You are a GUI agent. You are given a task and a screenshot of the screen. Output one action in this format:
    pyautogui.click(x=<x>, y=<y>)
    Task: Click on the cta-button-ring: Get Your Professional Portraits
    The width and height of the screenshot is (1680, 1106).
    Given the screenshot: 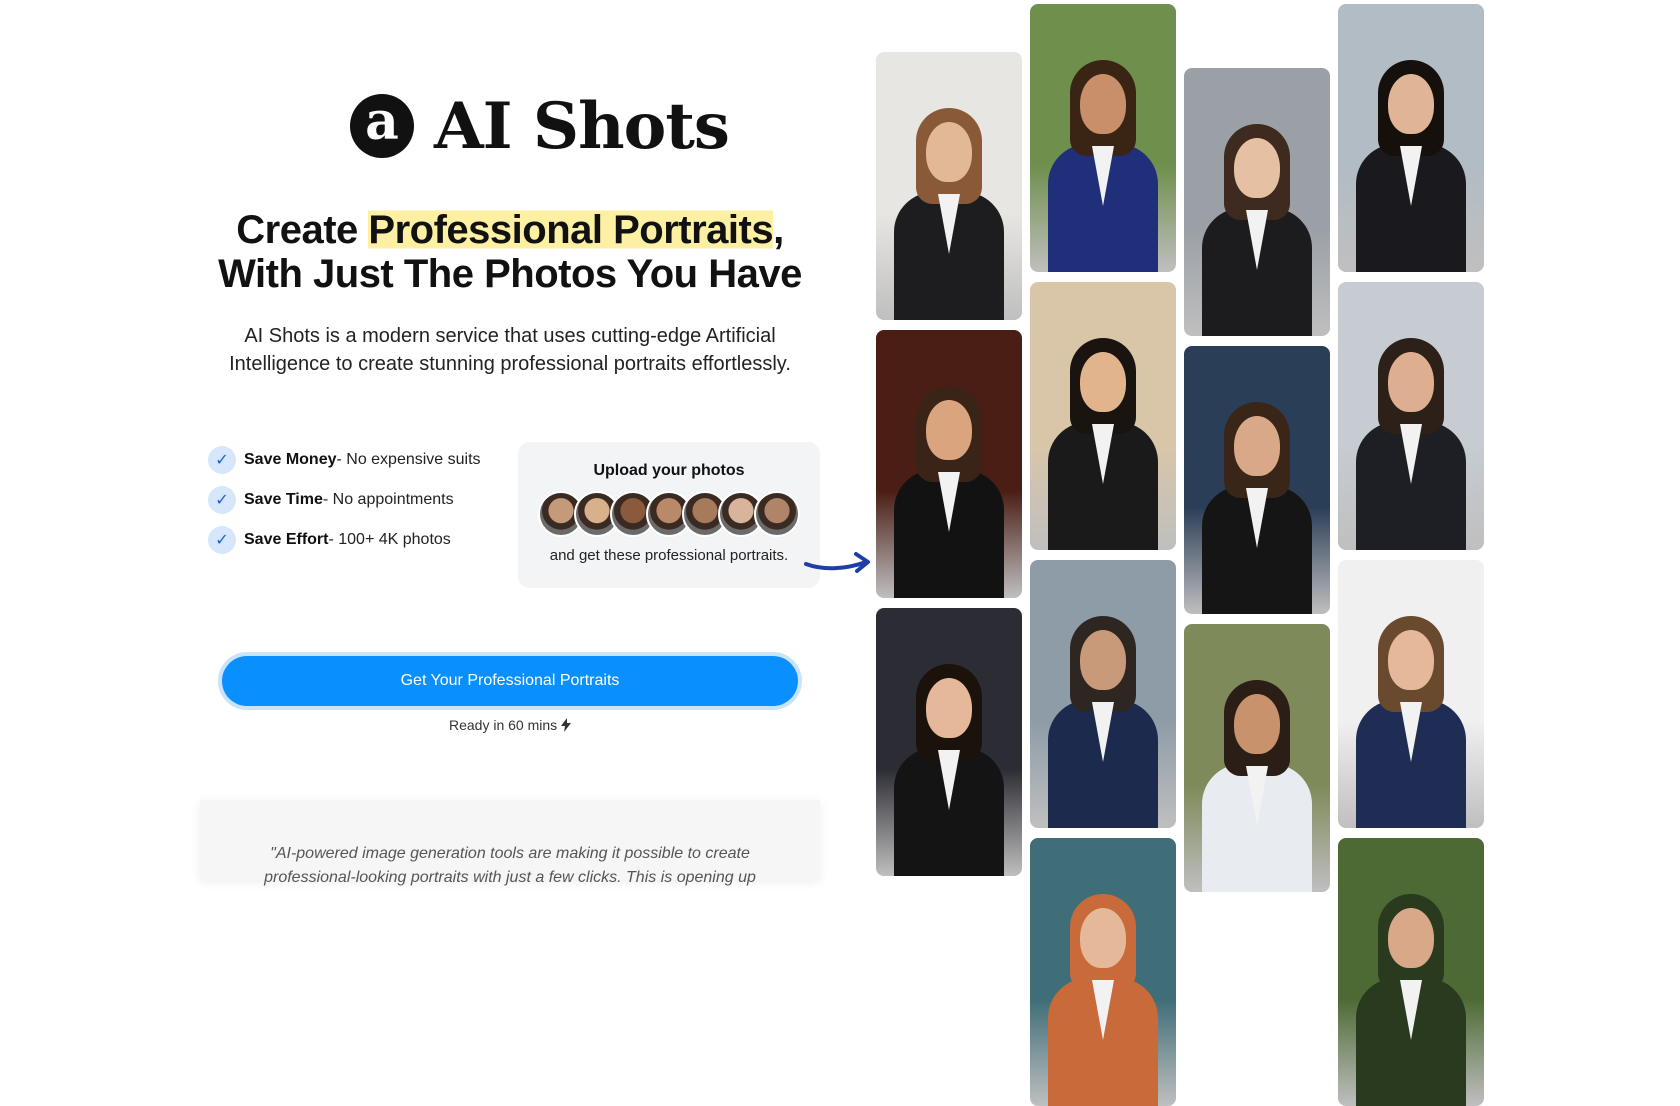 What is the action you would take?
    pyautogui.click(x=510, y=681)
    